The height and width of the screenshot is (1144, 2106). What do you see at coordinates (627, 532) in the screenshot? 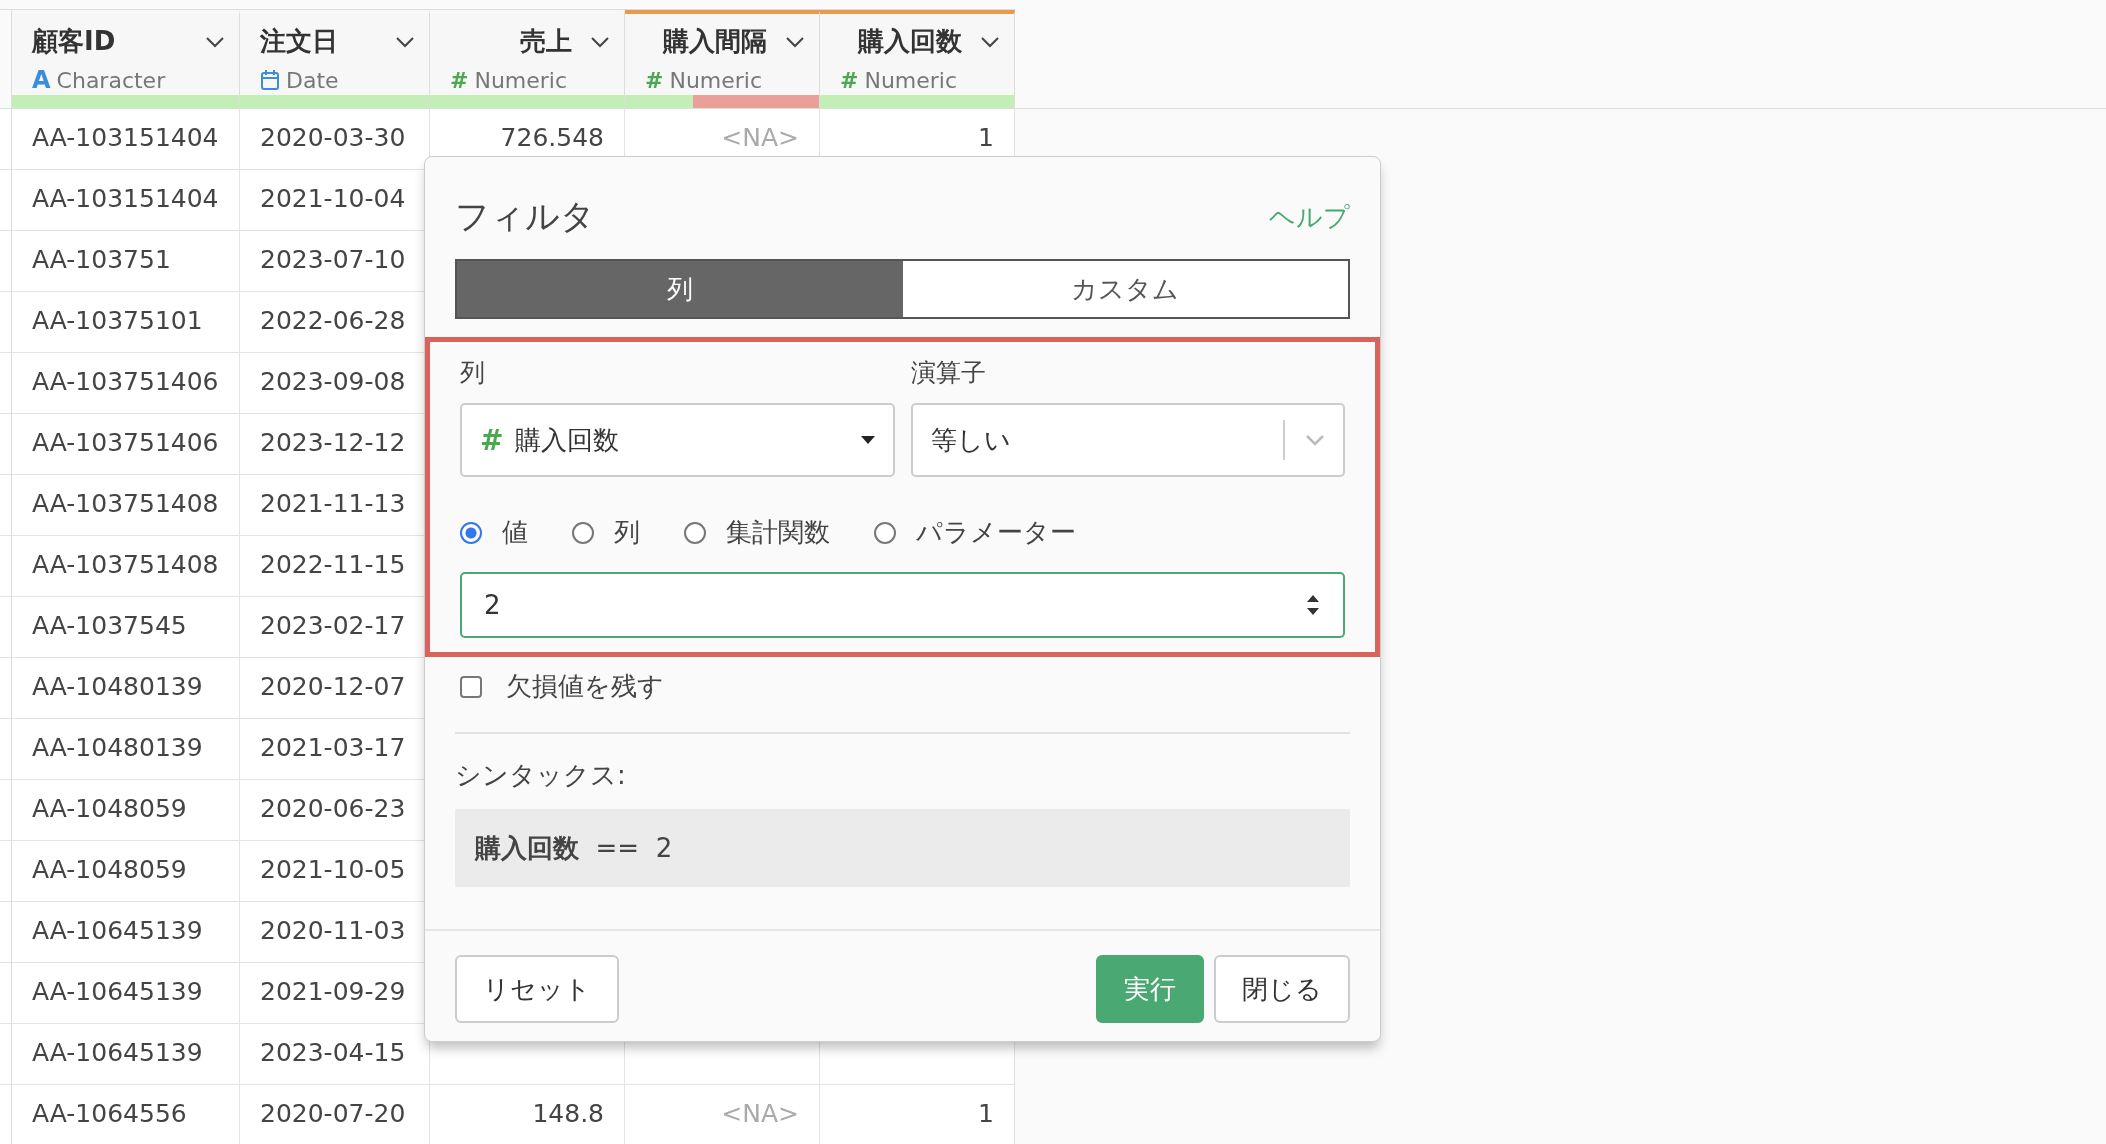
I see `radio-label: 列` at bounding box center [627, 532].